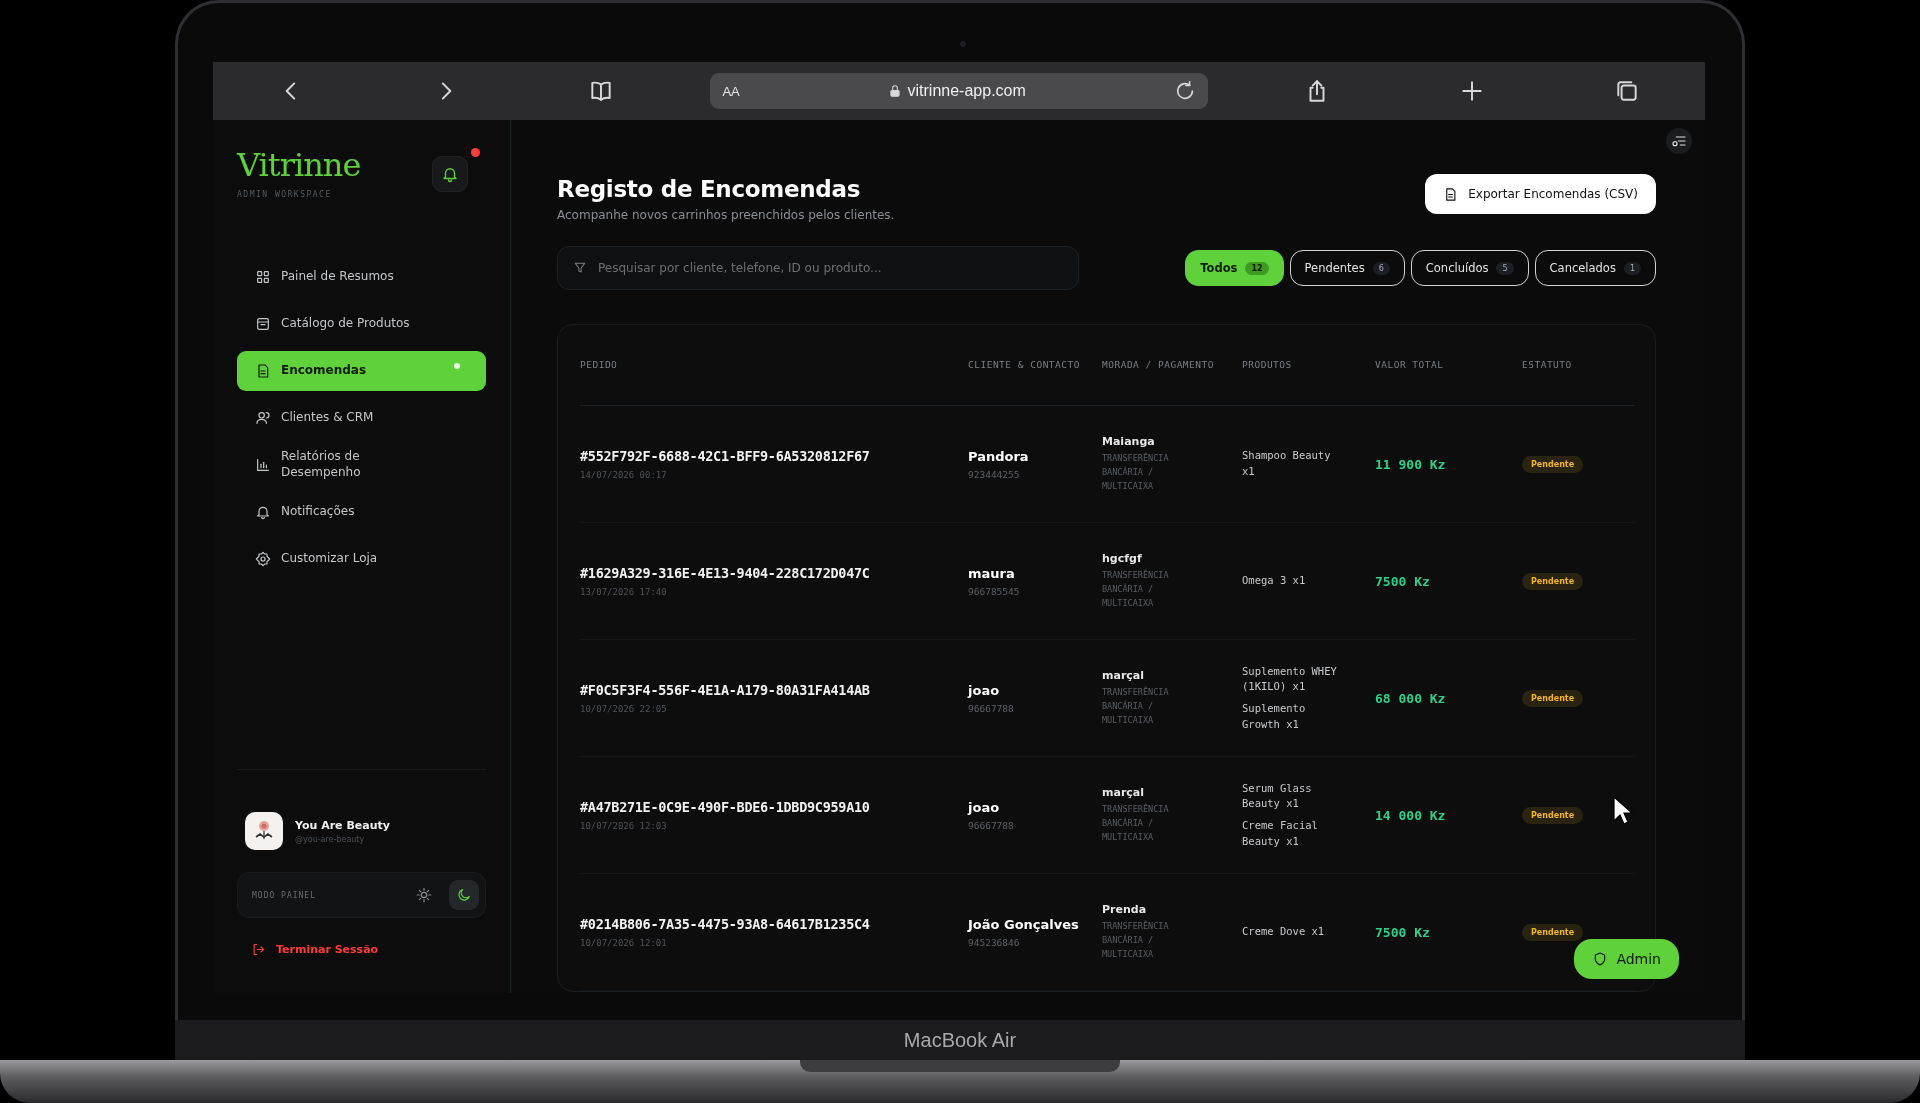 This screenshot has width=1920, height=1103. I want to click on address-text: Prenda, so click(1125, 909).